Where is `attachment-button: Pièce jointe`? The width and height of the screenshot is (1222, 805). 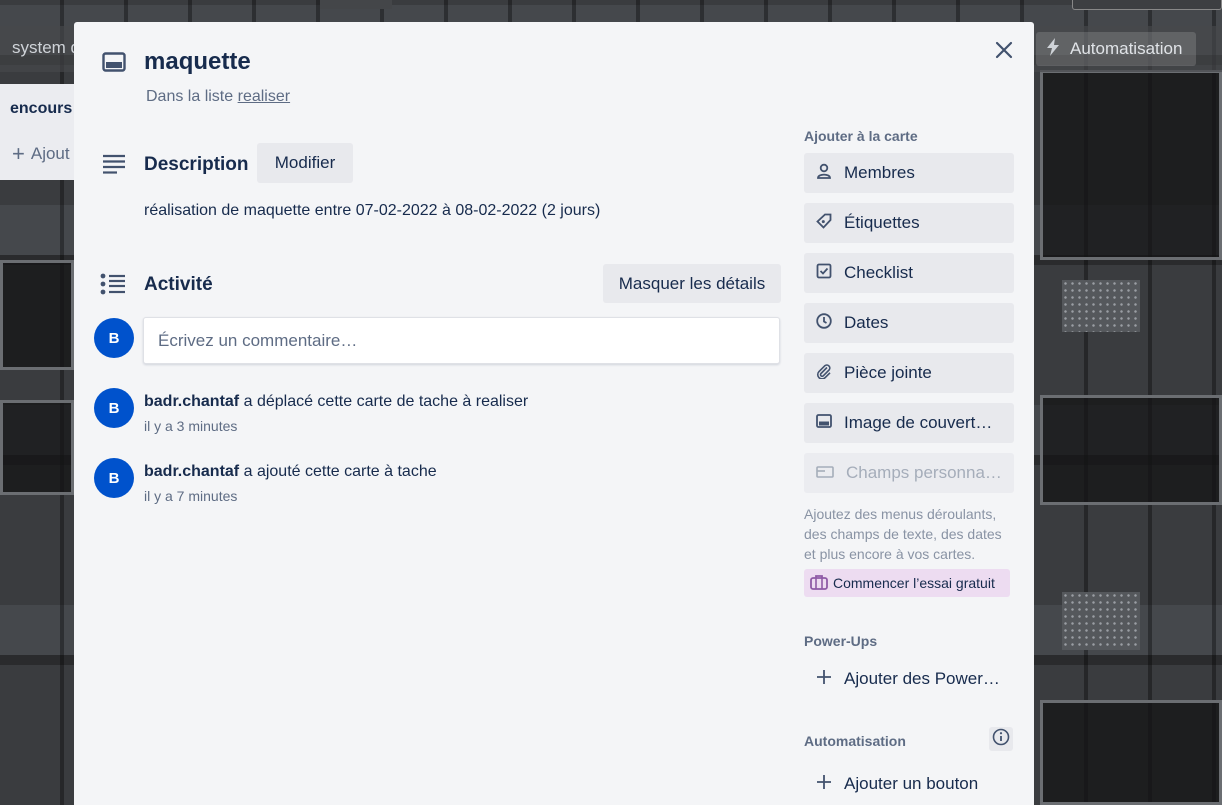
attachment-button: Pièce jointe is located at coordinates (909, 373).